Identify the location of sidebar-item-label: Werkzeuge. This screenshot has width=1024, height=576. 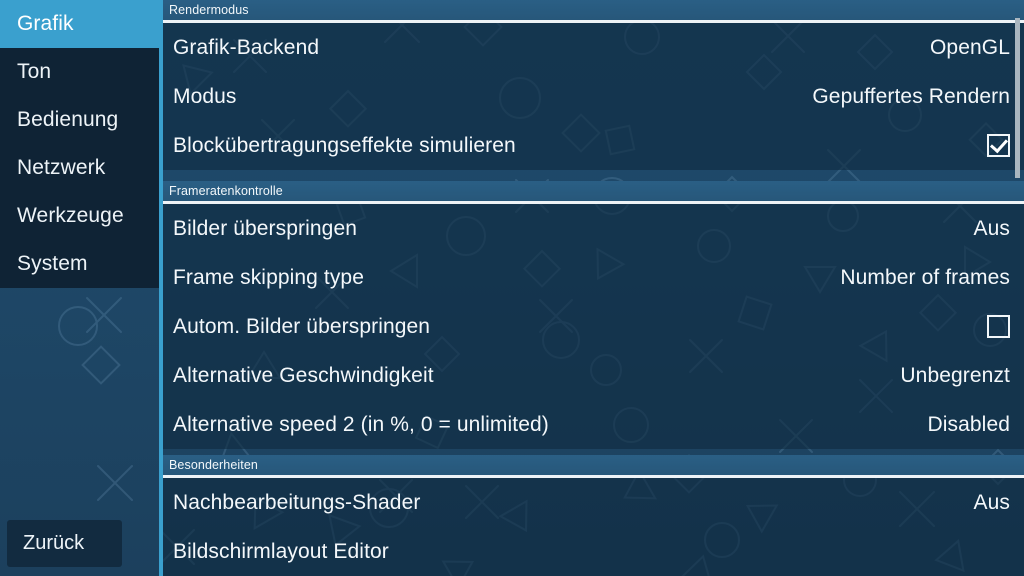
(70, 215).